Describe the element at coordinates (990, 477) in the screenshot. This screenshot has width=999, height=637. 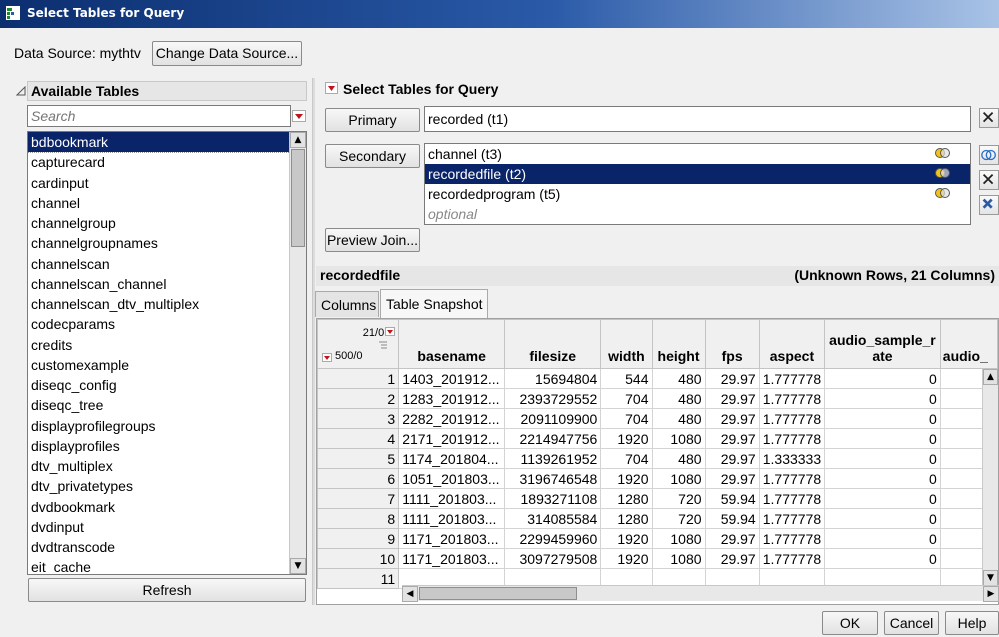
I see `grid-vertical-scrollbar: ▲ ▼` at that location.